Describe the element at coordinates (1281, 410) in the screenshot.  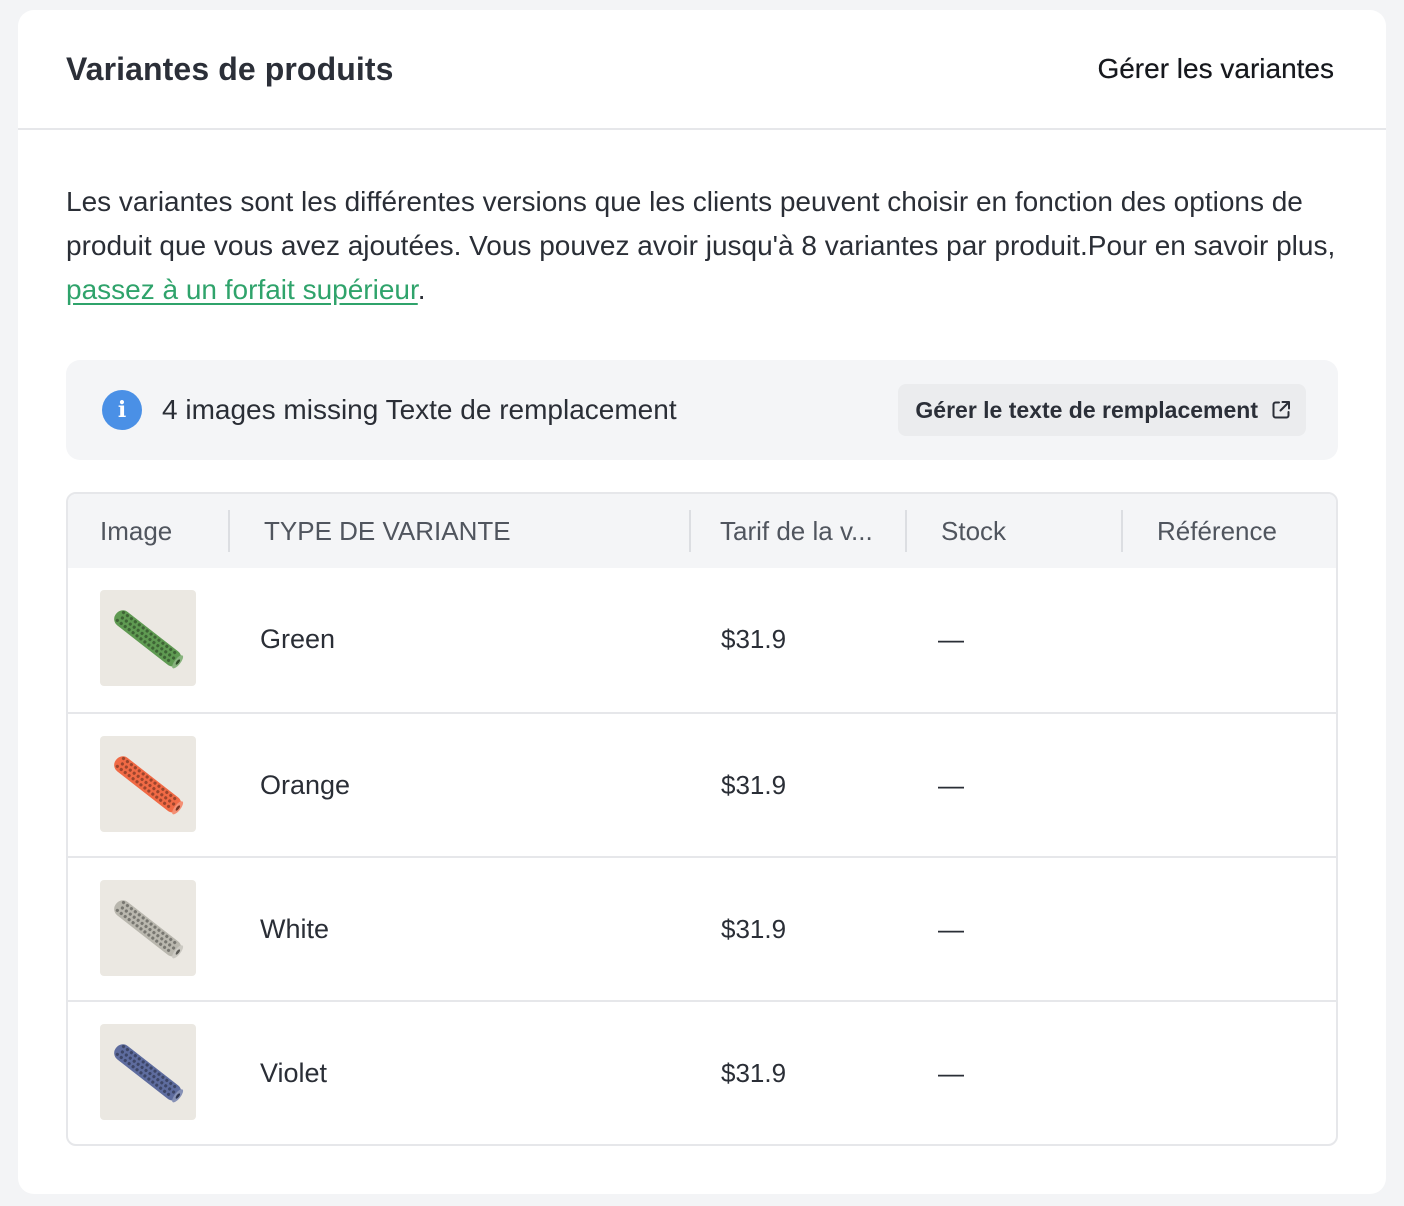
I see `external-link-icon` at that location.